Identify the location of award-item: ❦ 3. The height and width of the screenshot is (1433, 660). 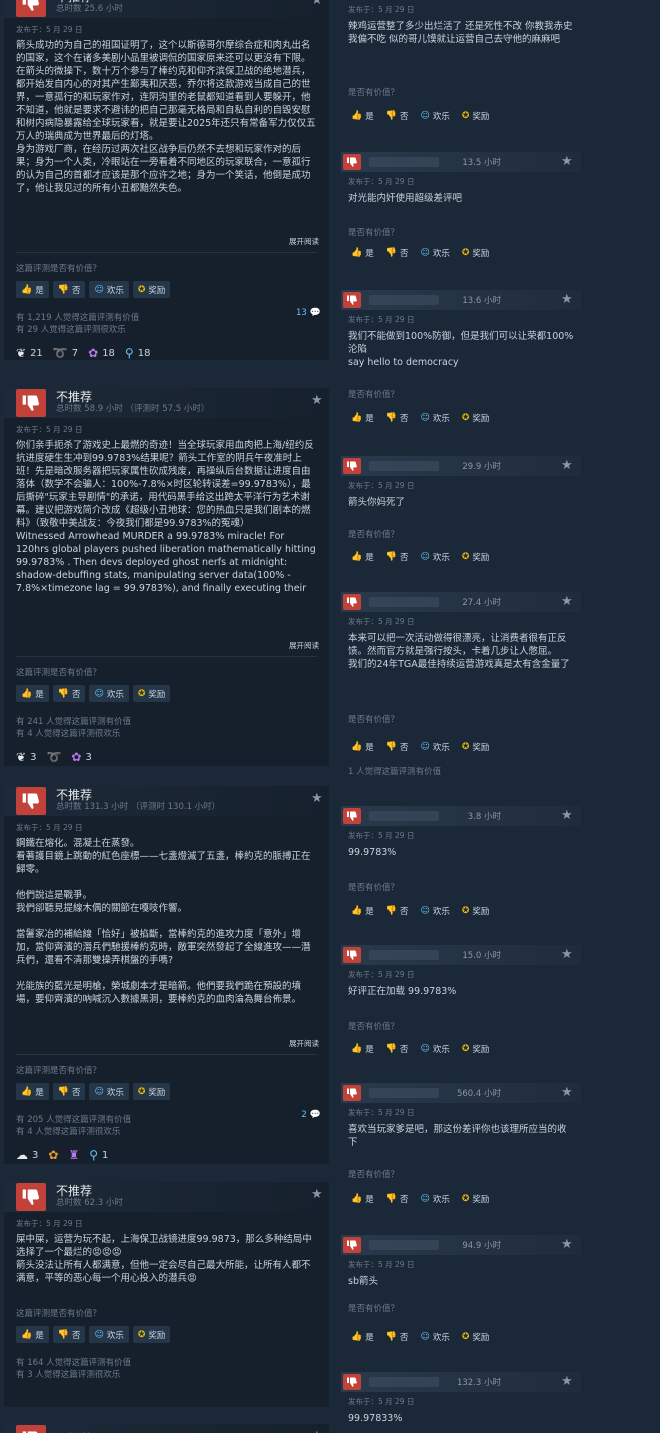
(26, 757).